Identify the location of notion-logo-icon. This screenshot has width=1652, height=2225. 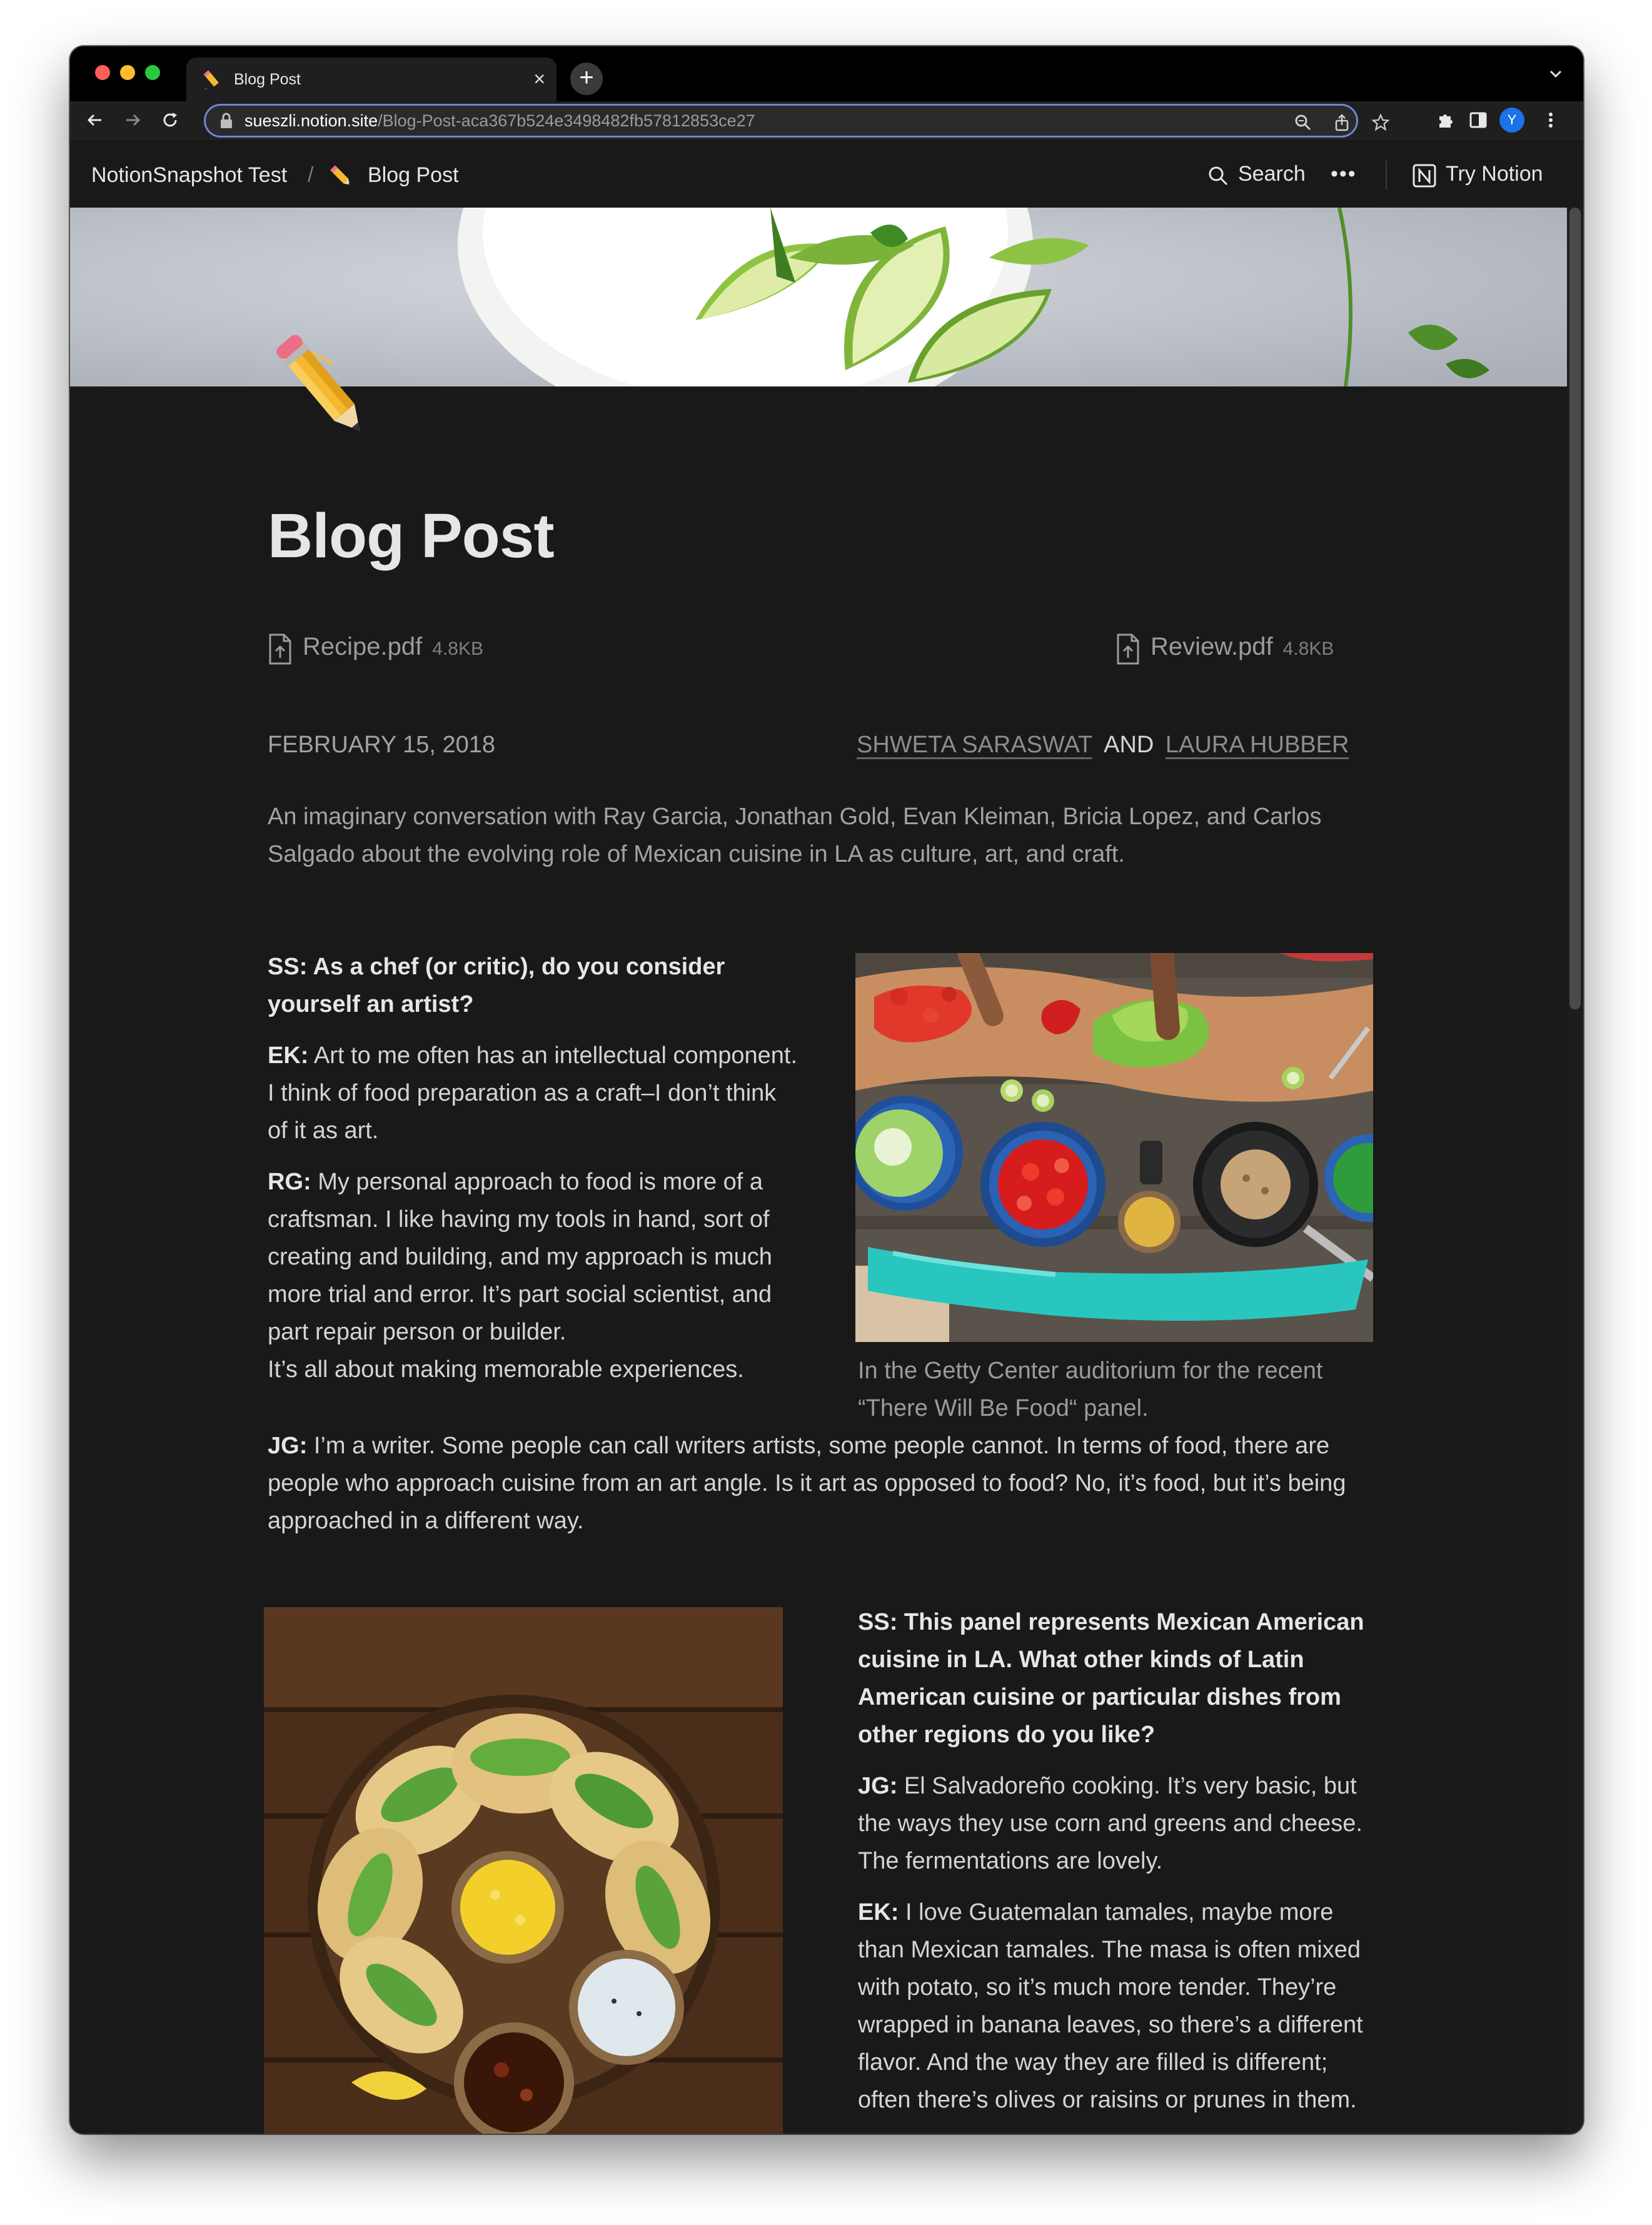
(1424, 176).